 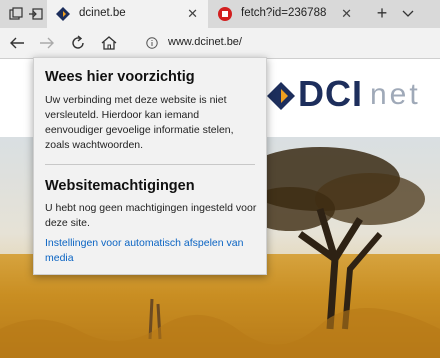 What do you see at coordinates (120, 186) in the screenshot?
I see `permissions-heading: Websitemachtigingen` at bounding box center [120, 186].